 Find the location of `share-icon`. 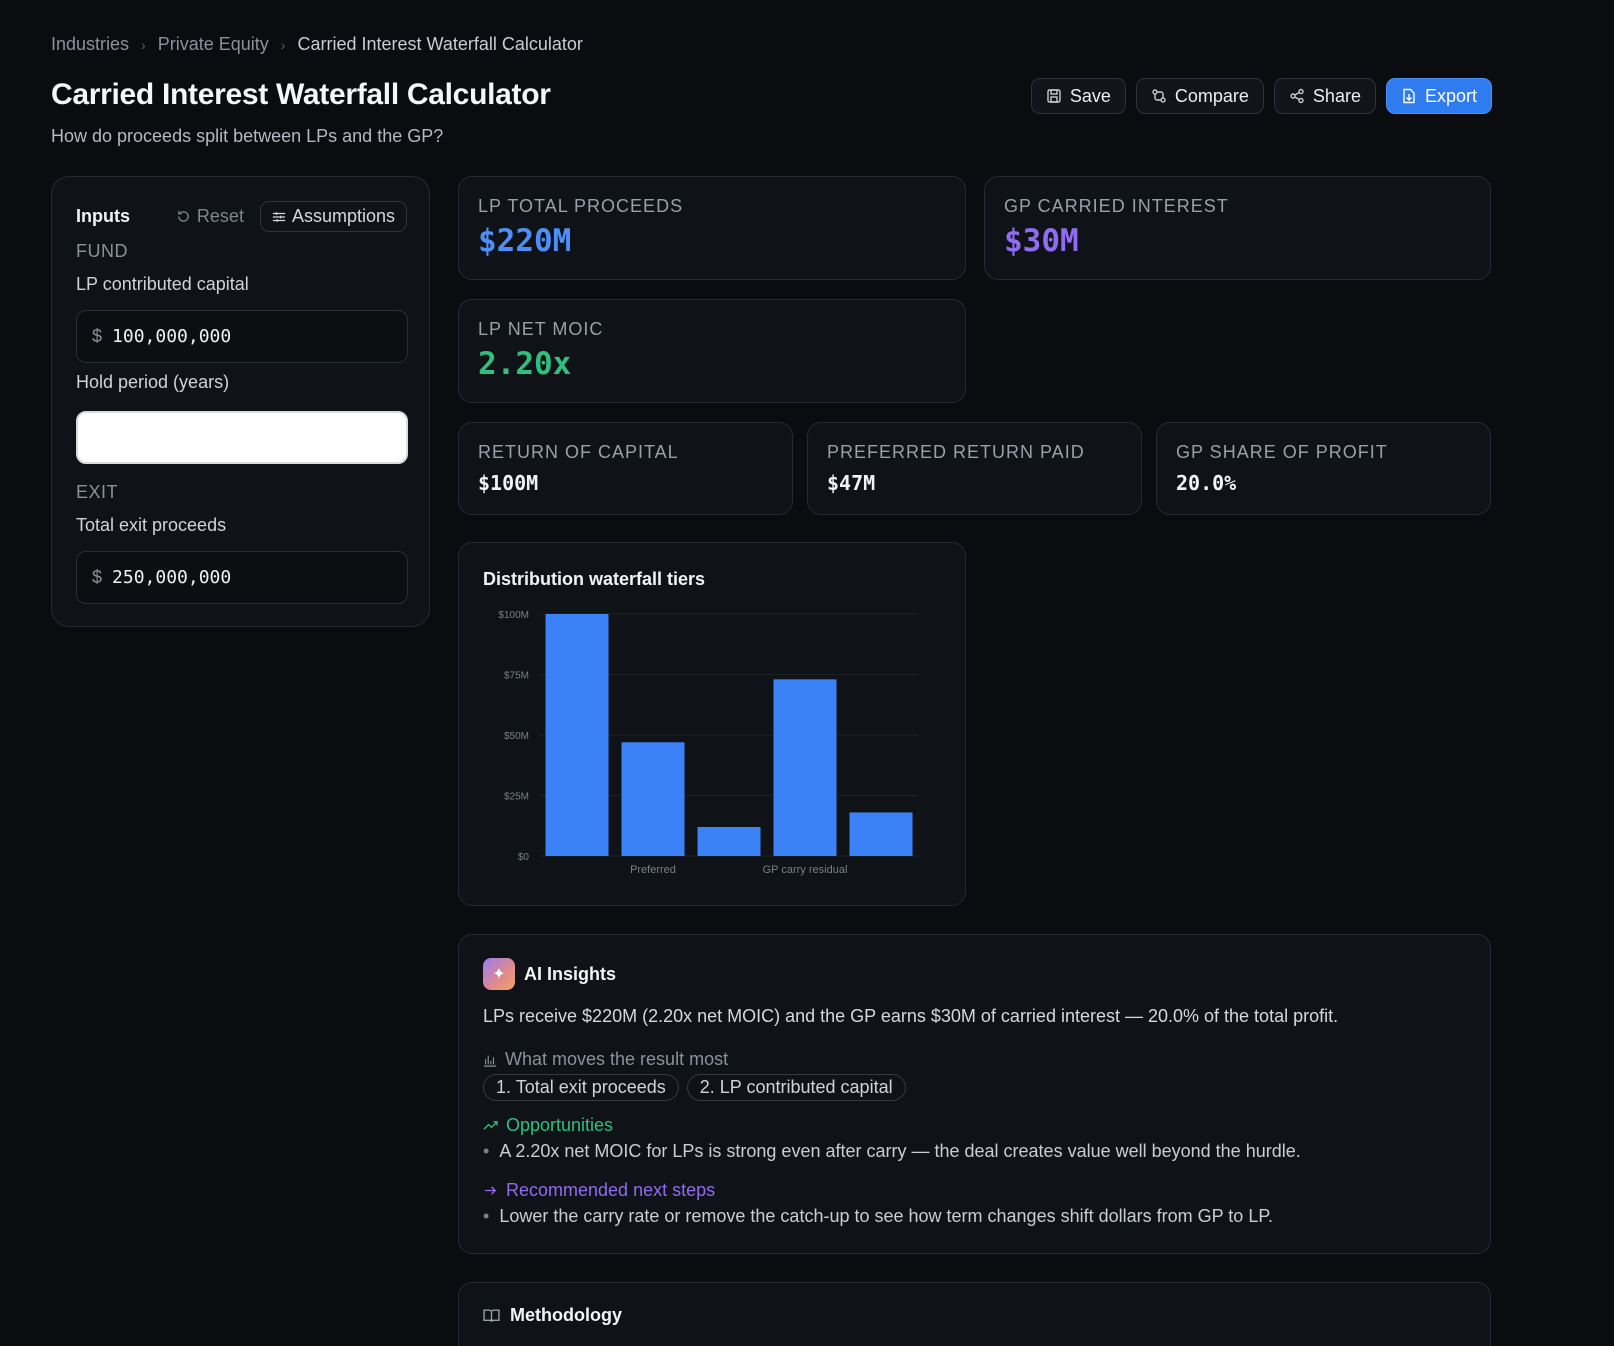

share-icon is located at coordinates (1297, 96).